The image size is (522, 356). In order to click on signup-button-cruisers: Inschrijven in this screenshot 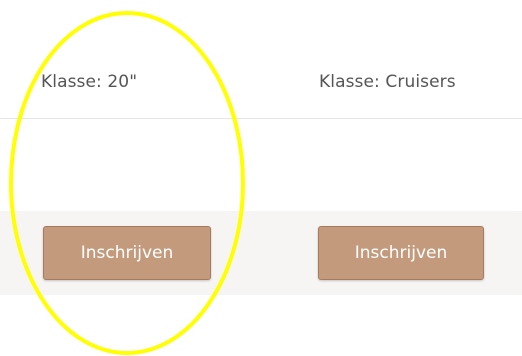, I will do `click(401, 253)`.